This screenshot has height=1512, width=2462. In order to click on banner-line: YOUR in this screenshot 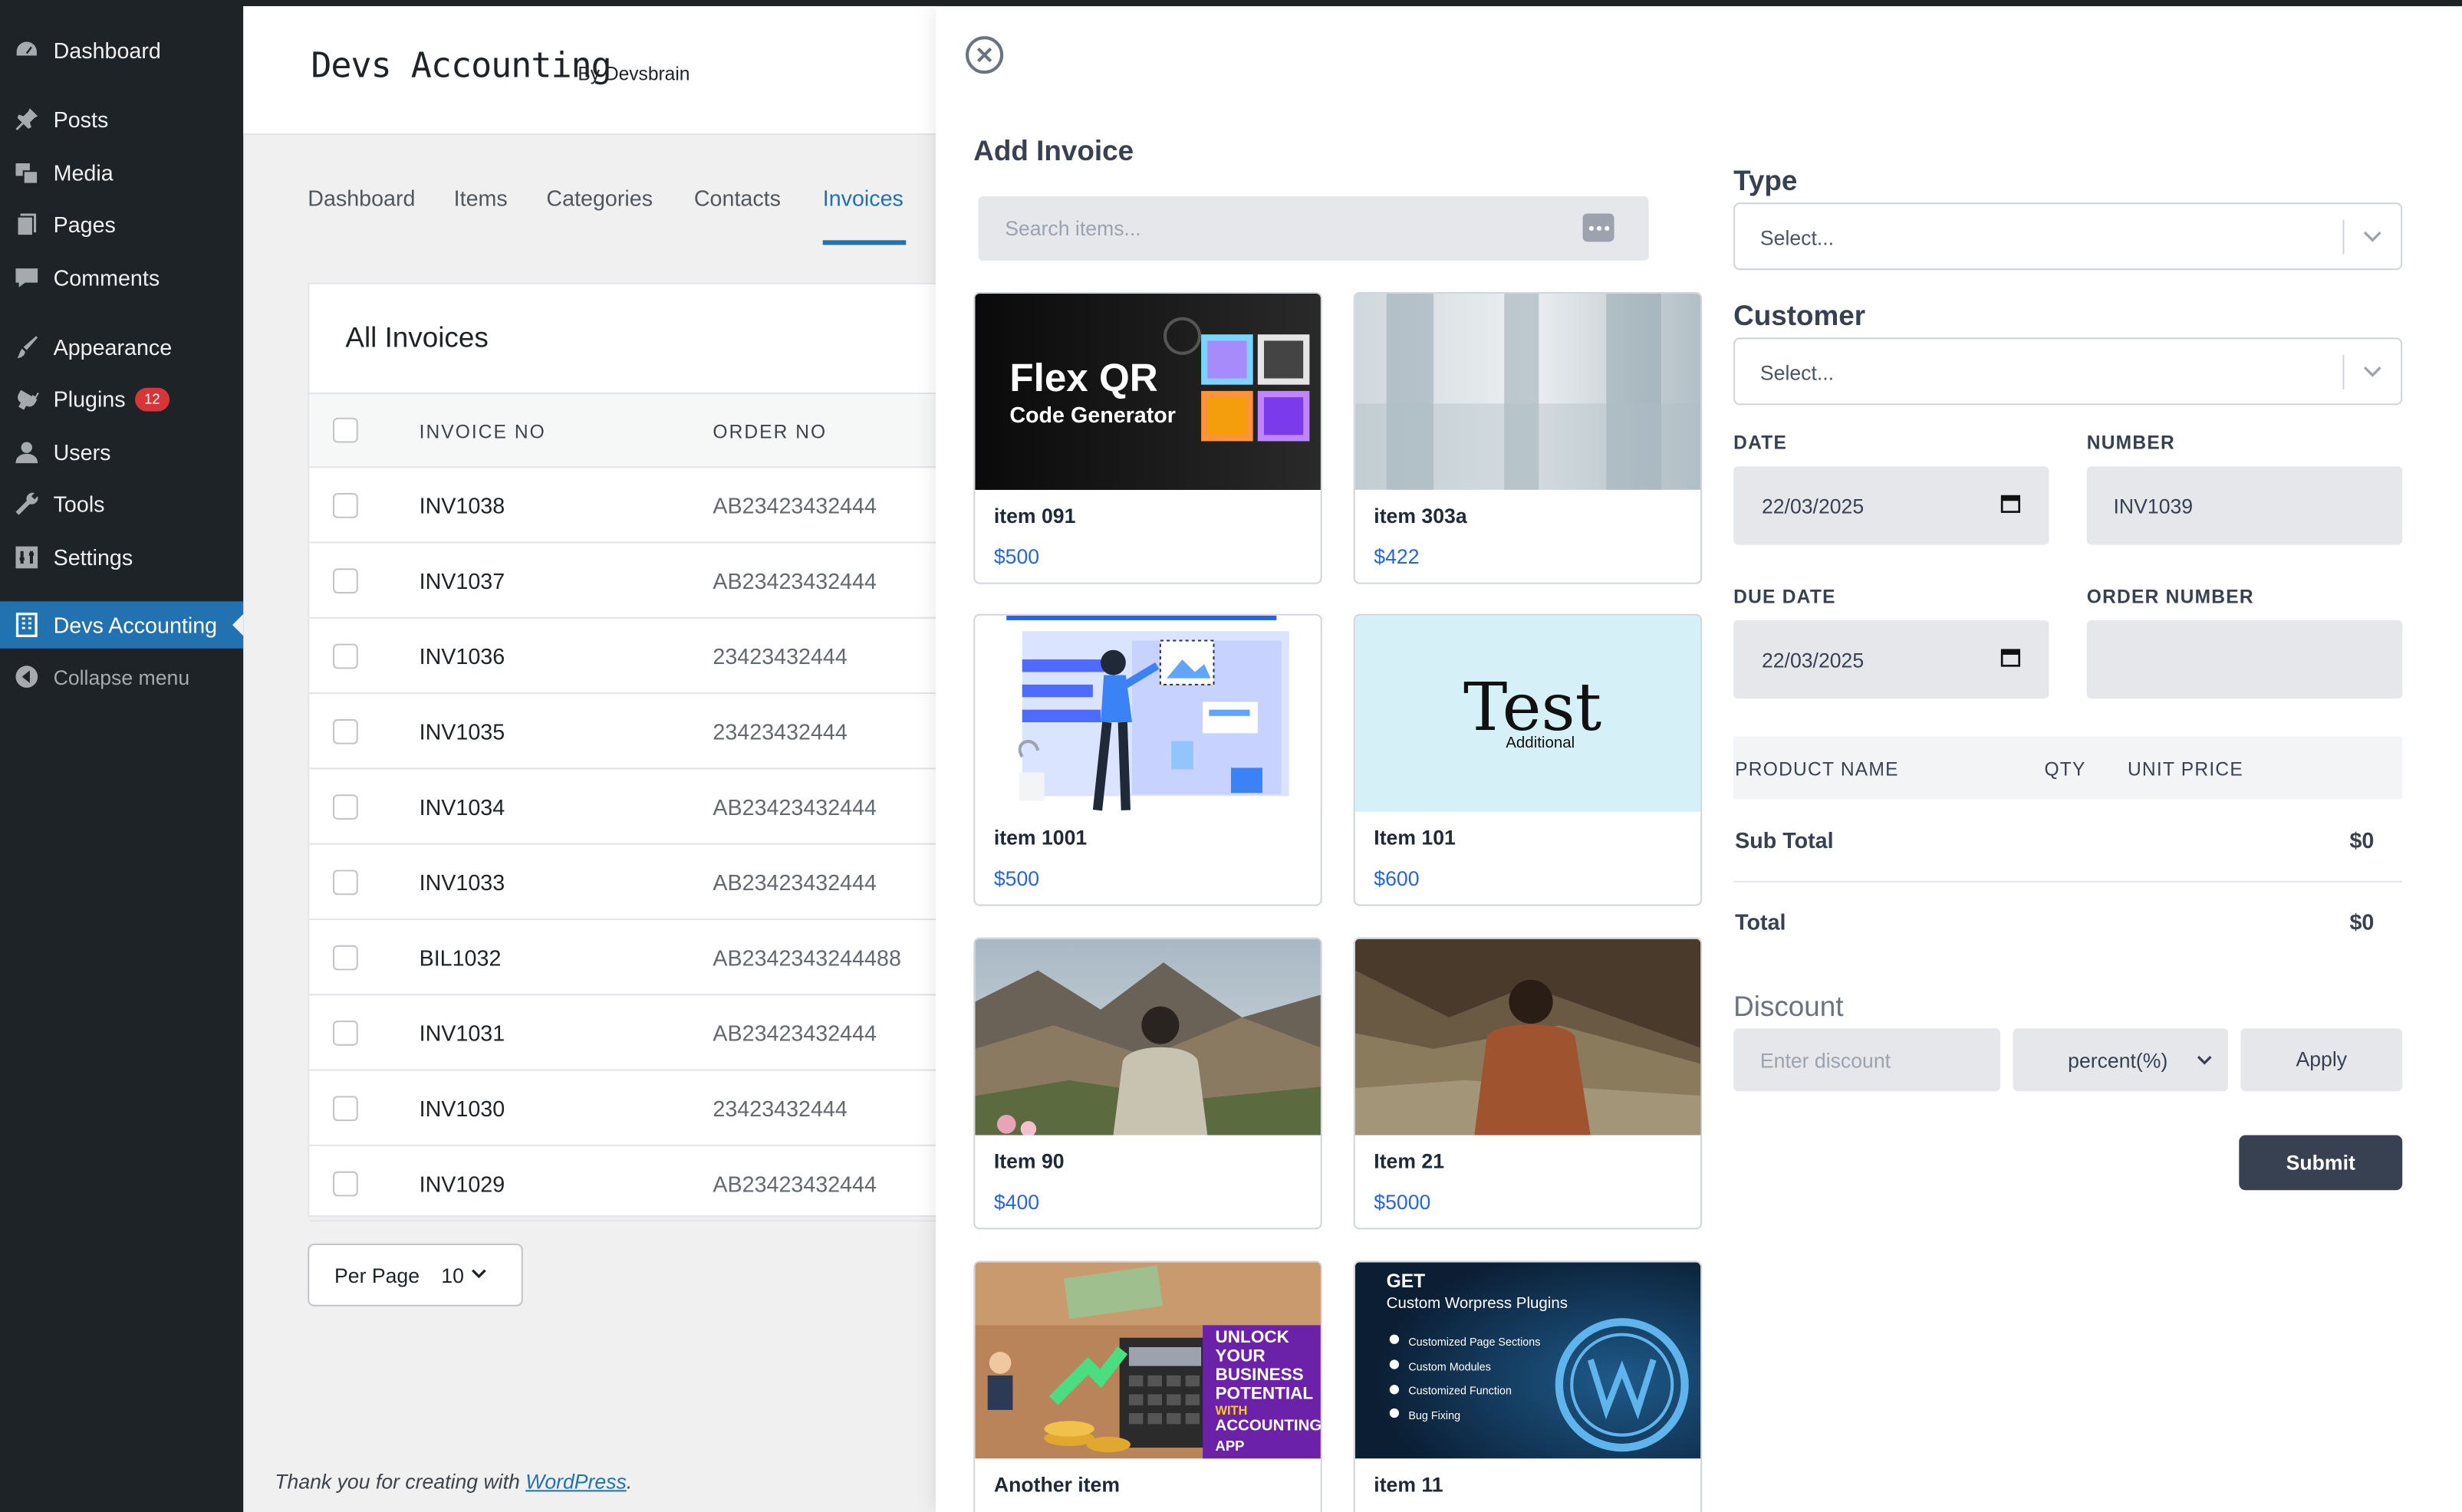, I will do `click(1240, 1356)`.